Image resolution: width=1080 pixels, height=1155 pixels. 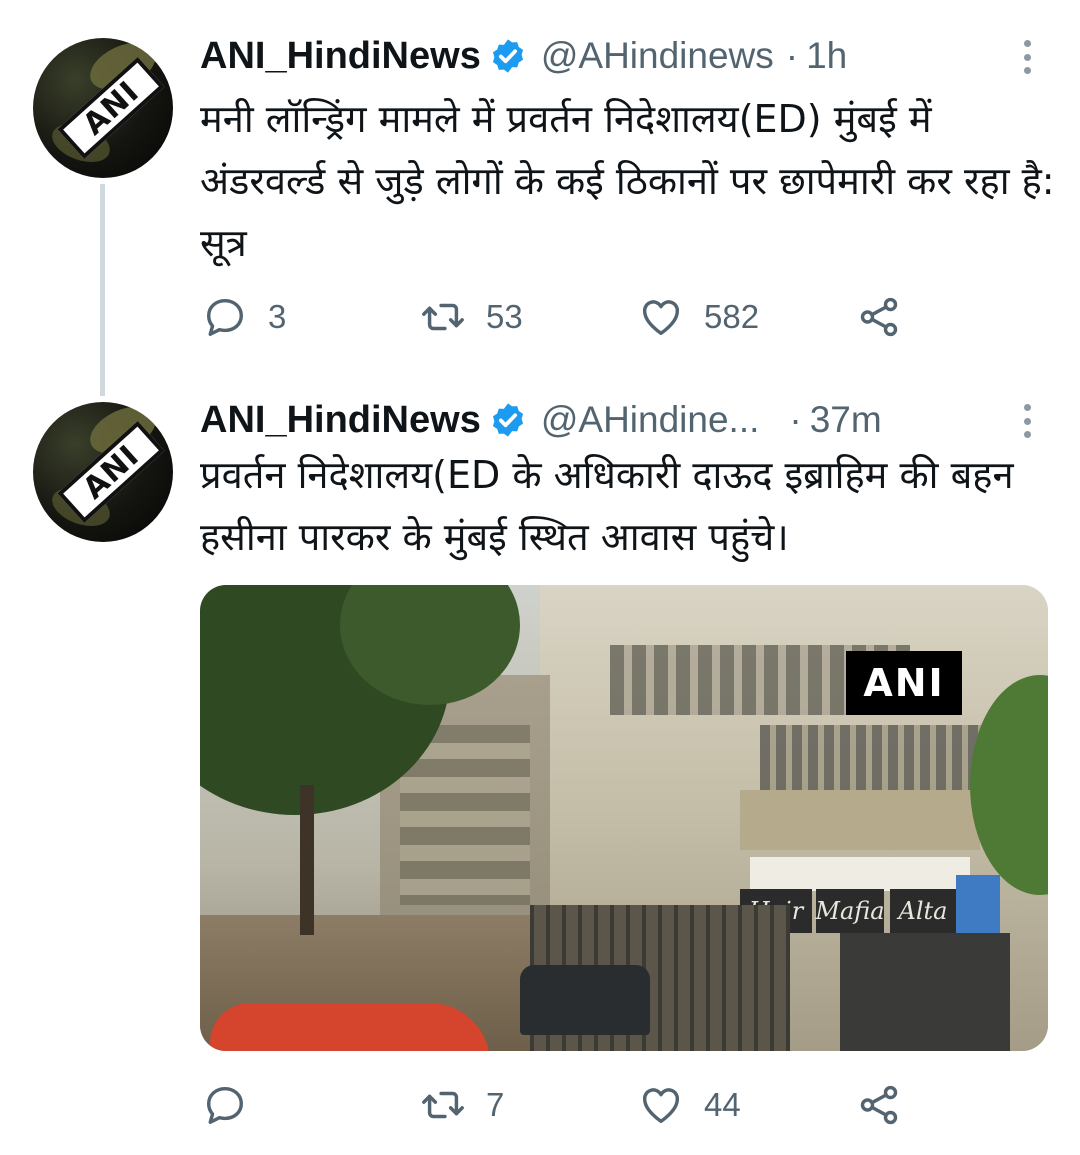 I want to click on like-button: 582, so click(x=698, y=317).